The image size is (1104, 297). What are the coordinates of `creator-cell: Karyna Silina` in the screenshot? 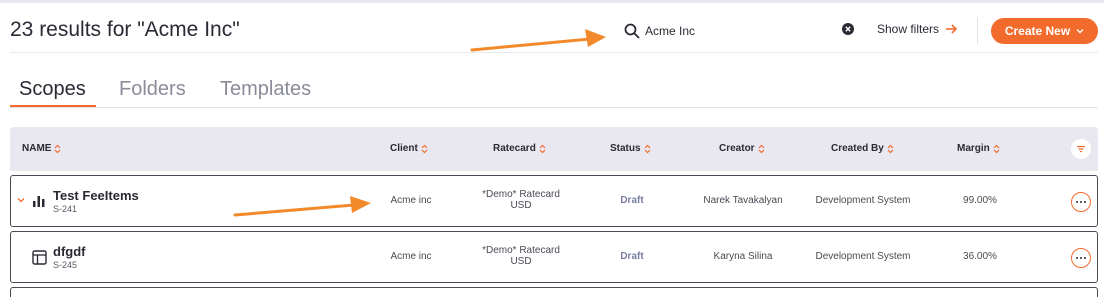 It's located at (743, 256).